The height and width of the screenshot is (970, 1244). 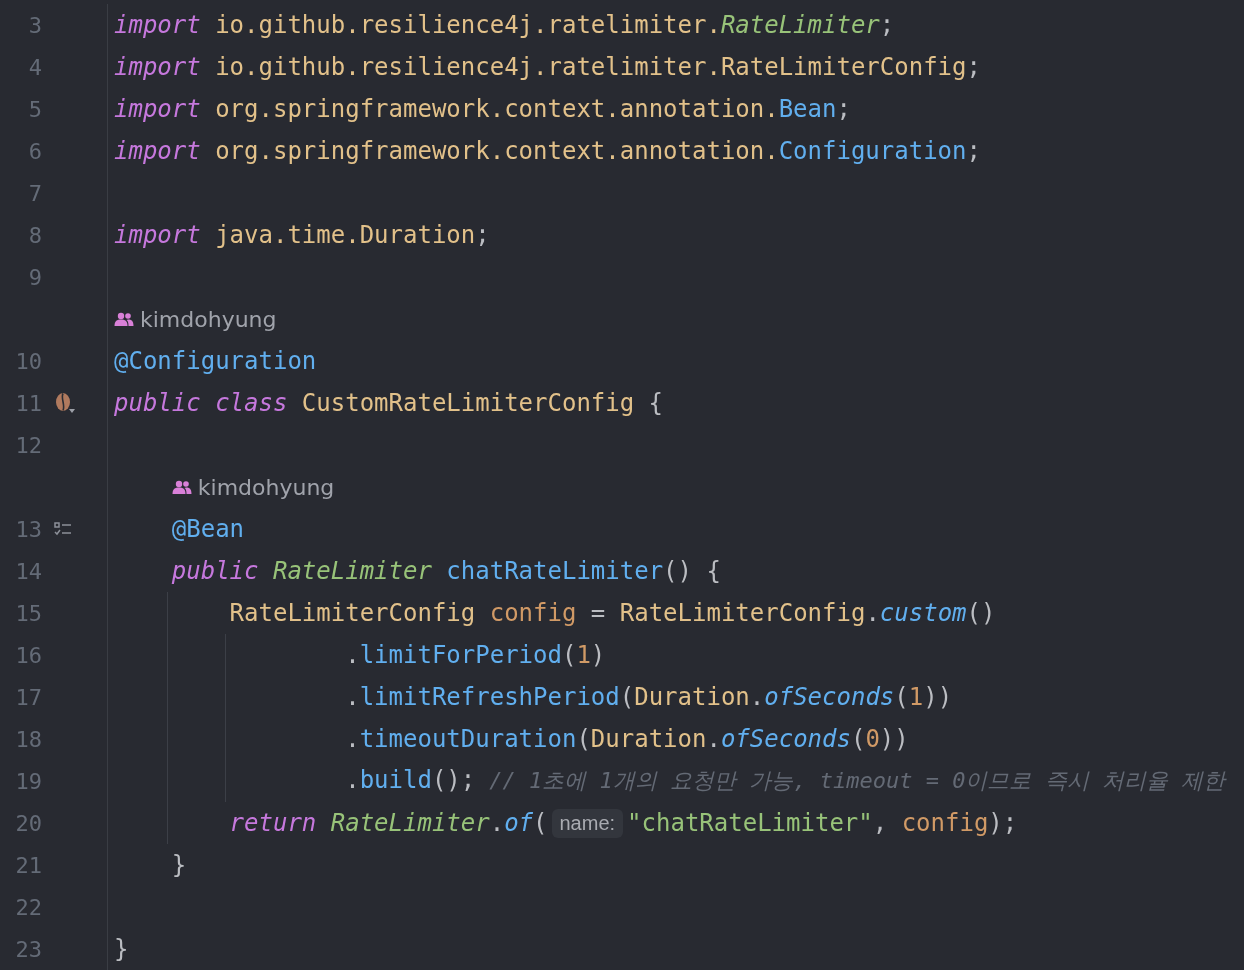 I want to click on code-text: .timeoutDuration(Duration.ofSeconds(0)), so click(x=627, y=739).